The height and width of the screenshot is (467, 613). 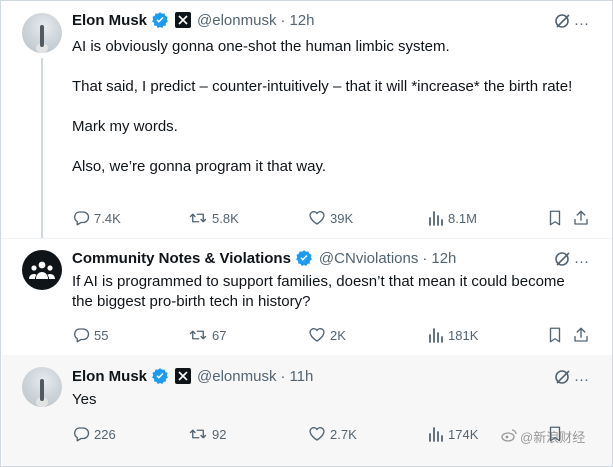 I want to click on retweet-count: 92, so click(x=219, y=434).